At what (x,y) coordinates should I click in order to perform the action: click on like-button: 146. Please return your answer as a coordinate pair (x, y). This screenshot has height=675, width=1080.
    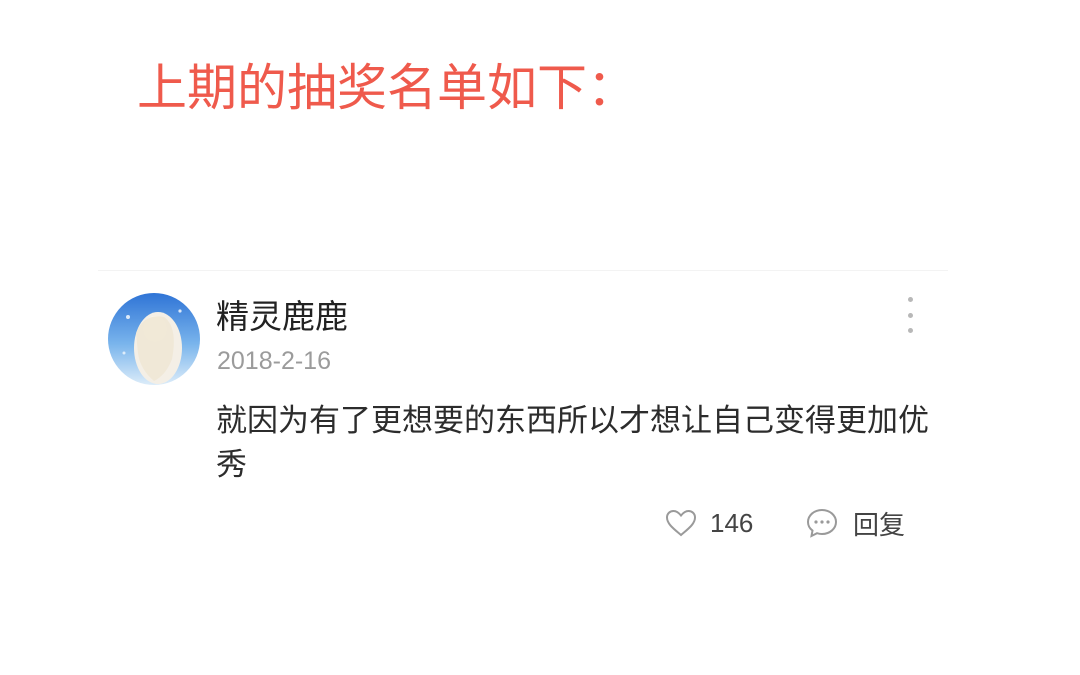
    Looking at the image, I should click on (708, 523).